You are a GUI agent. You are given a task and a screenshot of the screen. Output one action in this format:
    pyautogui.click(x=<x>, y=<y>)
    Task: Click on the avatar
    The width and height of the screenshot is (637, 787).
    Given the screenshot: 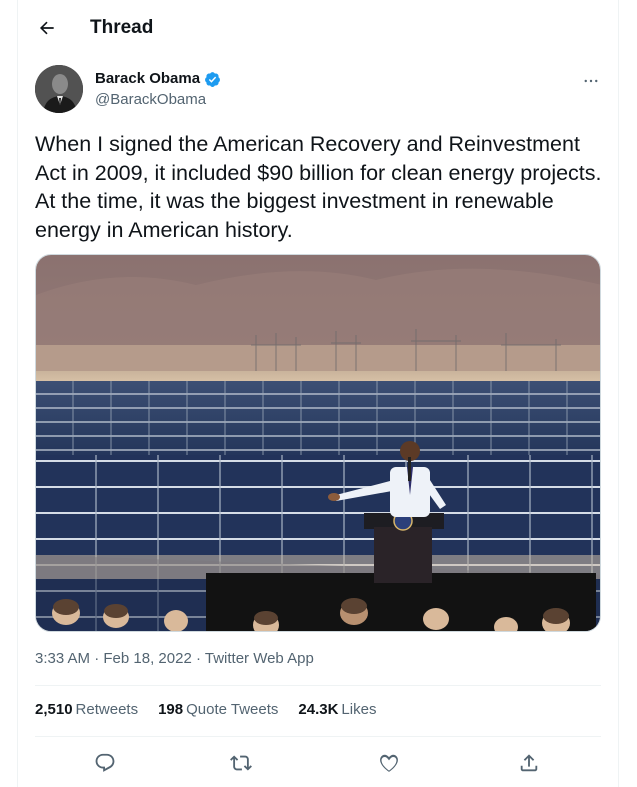 What is the action you would take?
    pyautogui.click(x=59, y=89)
    